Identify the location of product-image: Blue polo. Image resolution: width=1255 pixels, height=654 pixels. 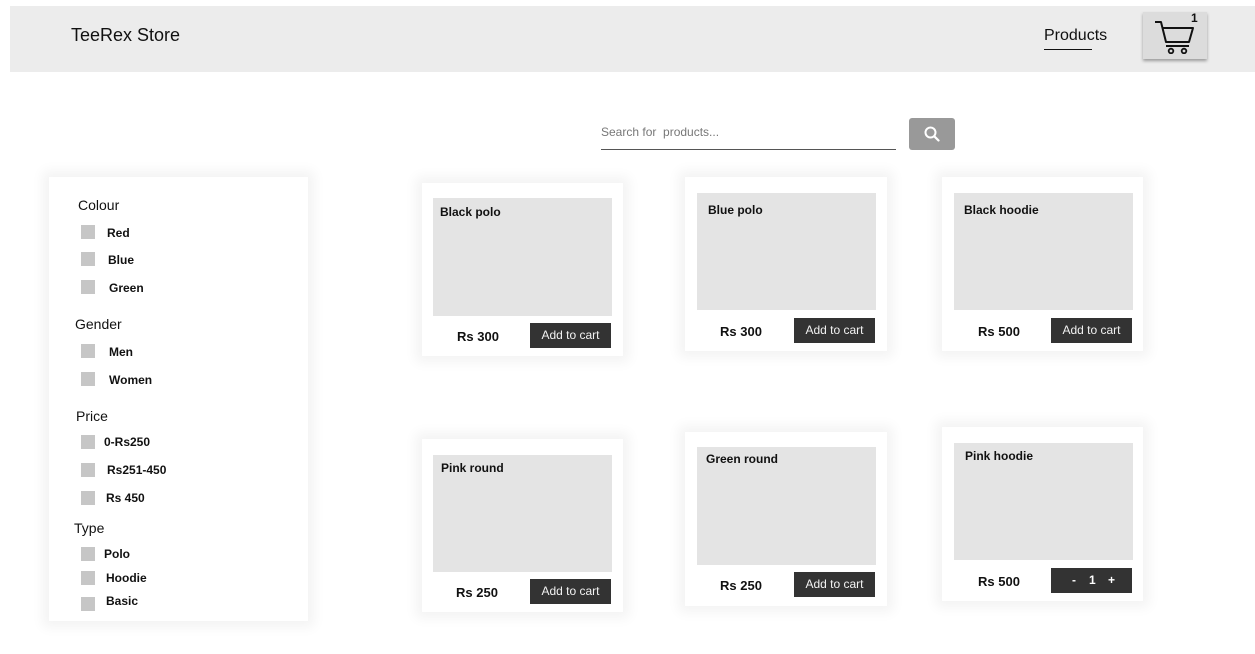
(786, 251).